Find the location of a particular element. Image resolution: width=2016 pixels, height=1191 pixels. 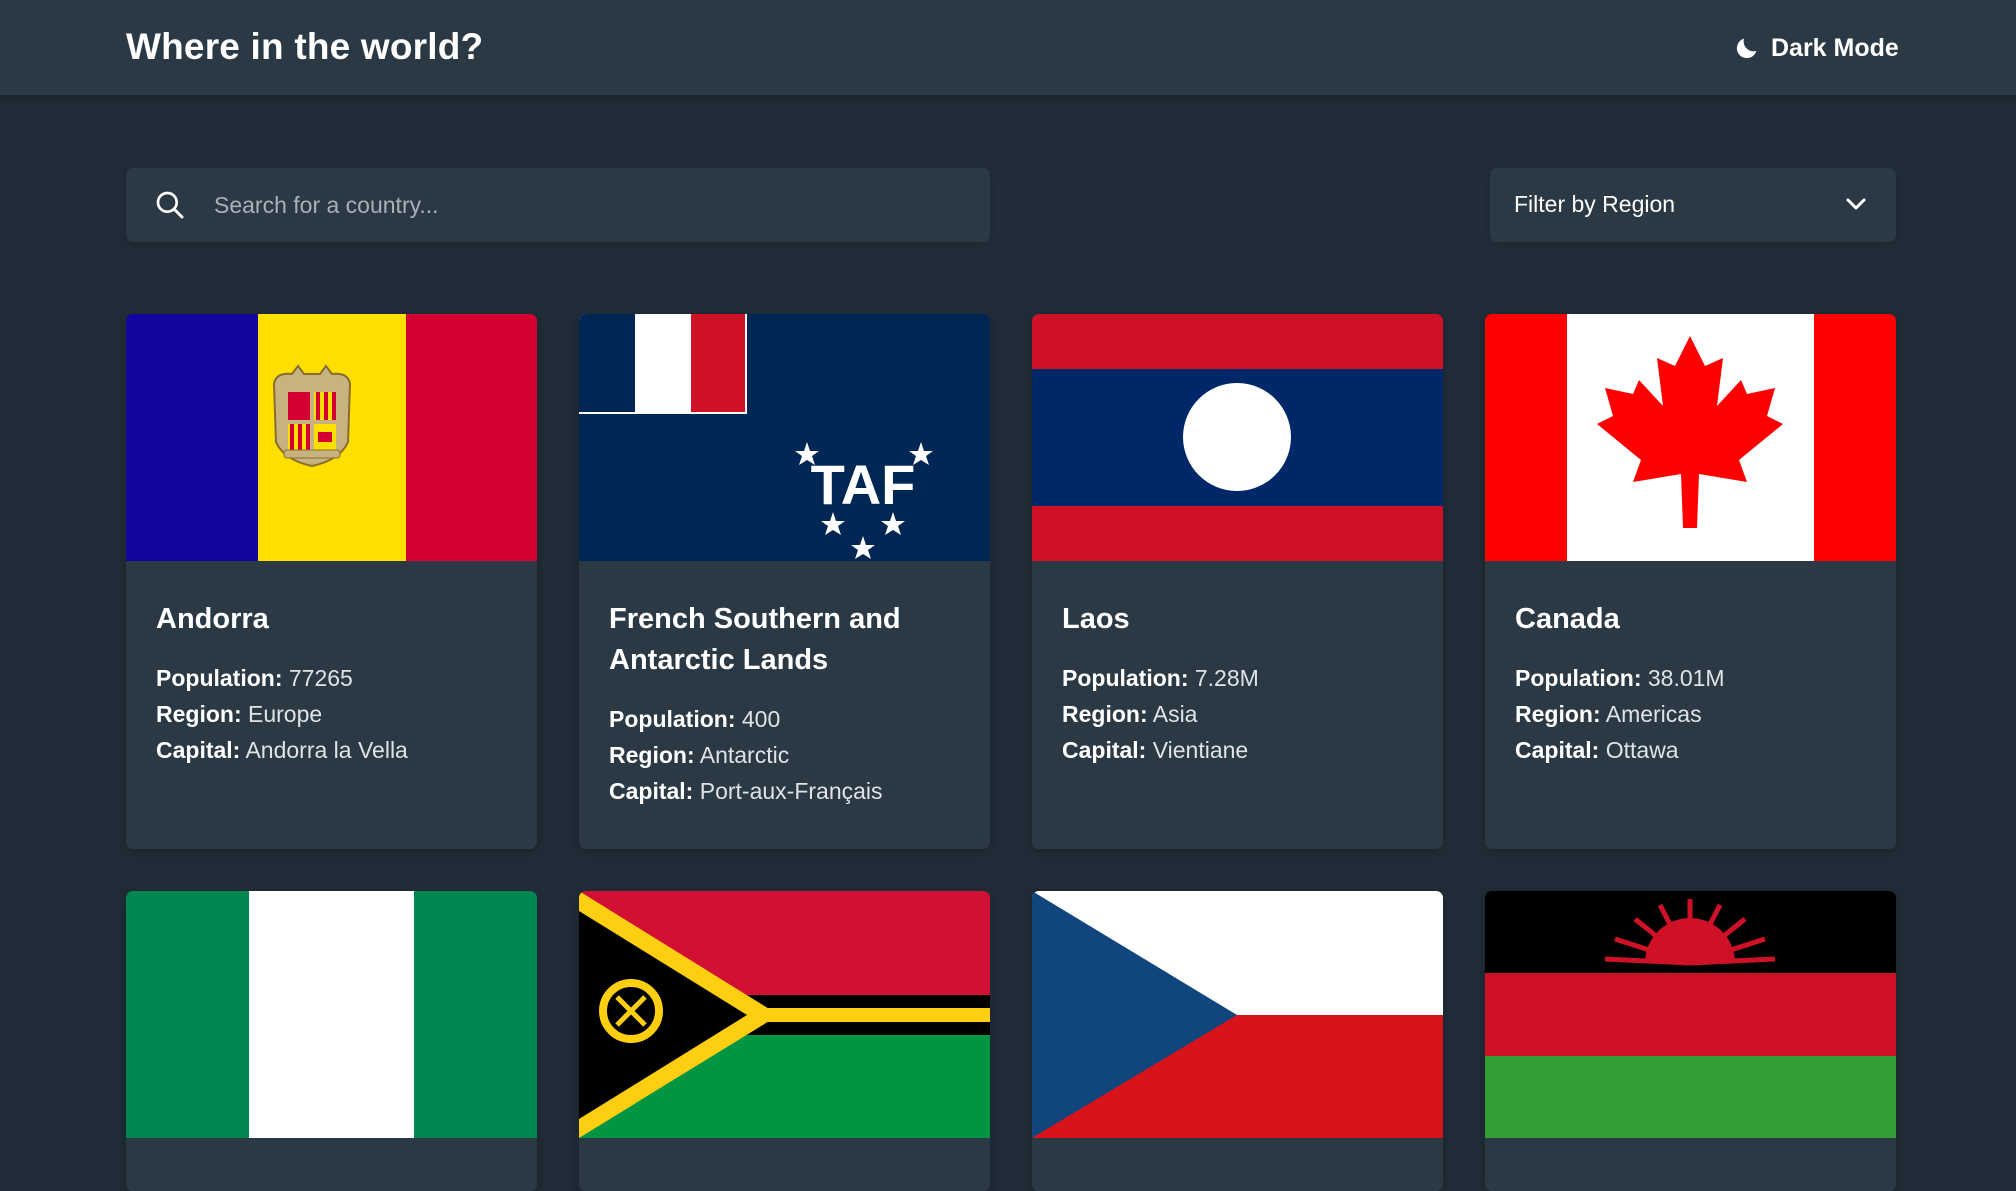

search-box is located at coordinates (558, 205).